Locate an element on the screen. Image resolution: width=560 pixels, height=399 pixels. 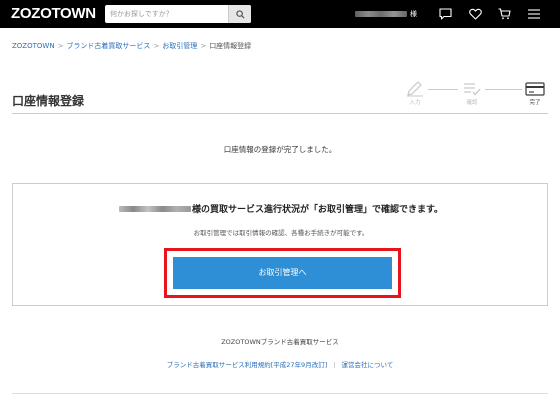
heart-icon is located at coordinates (475, 14).